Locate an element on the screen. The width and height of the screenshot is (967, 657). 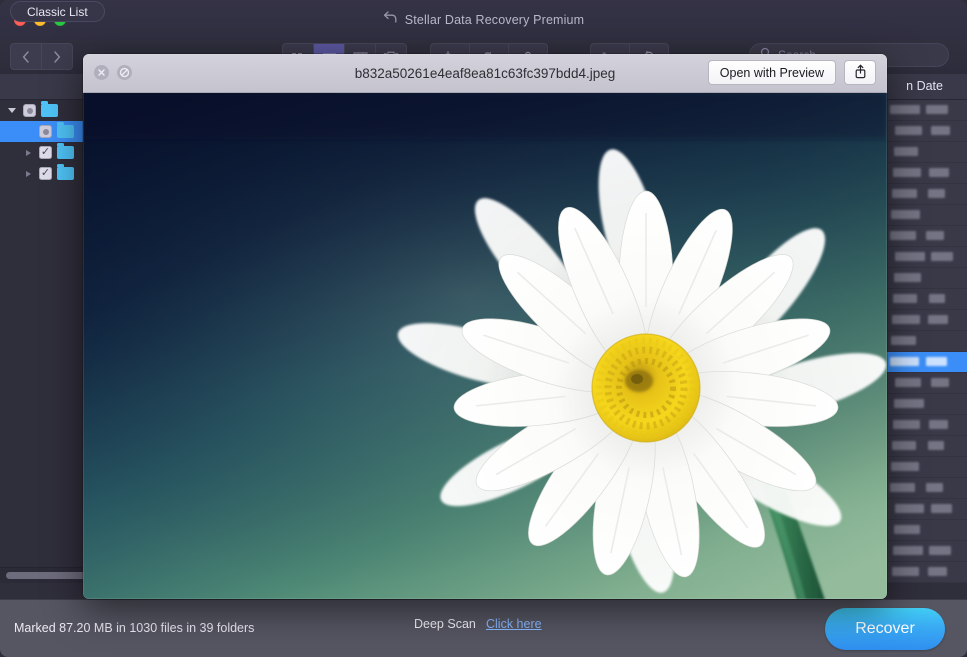
back-arrow-icon is located at coordinates (390, 20).